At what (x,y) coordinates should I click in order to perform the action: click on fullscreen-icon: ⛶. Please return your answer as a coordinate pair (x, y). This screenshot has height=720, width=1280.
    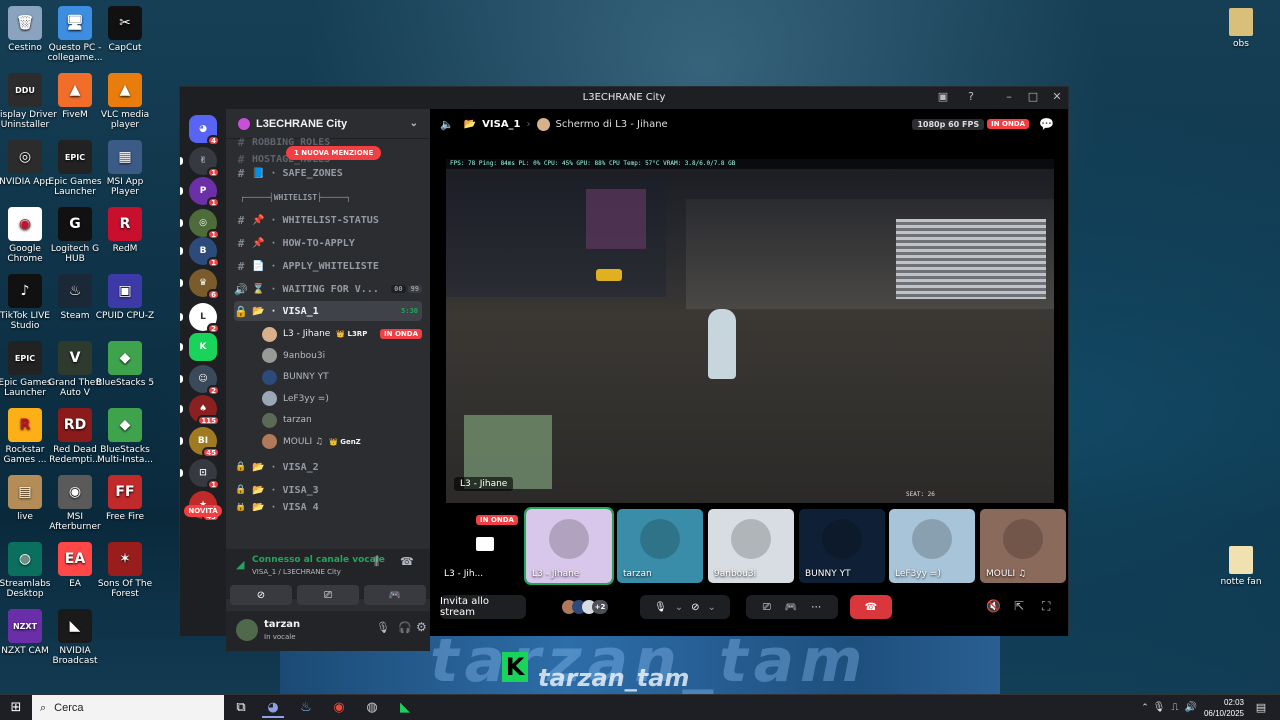
    Looking at the image, I should click on (1046, 606).